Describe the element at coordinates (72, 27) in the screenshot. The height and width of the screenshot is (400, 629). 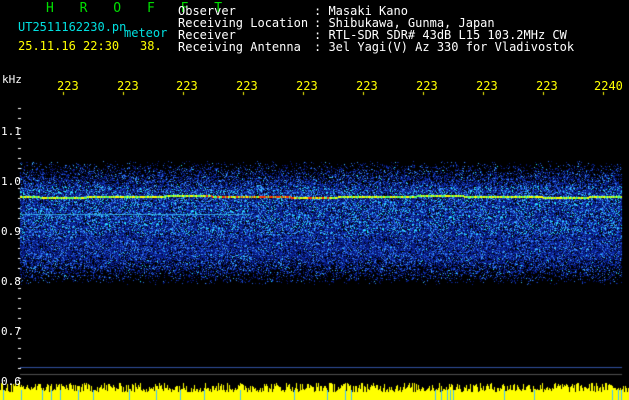
I see `file-name: UT2511162230.pn` at that location.